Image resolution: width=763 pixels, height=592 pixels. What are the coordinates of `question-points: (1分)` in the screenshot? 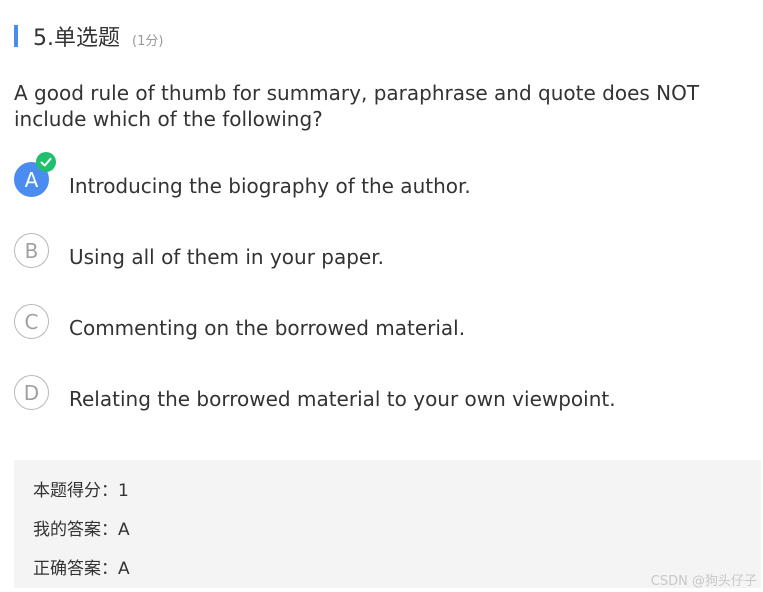 It's located at (148, 41).